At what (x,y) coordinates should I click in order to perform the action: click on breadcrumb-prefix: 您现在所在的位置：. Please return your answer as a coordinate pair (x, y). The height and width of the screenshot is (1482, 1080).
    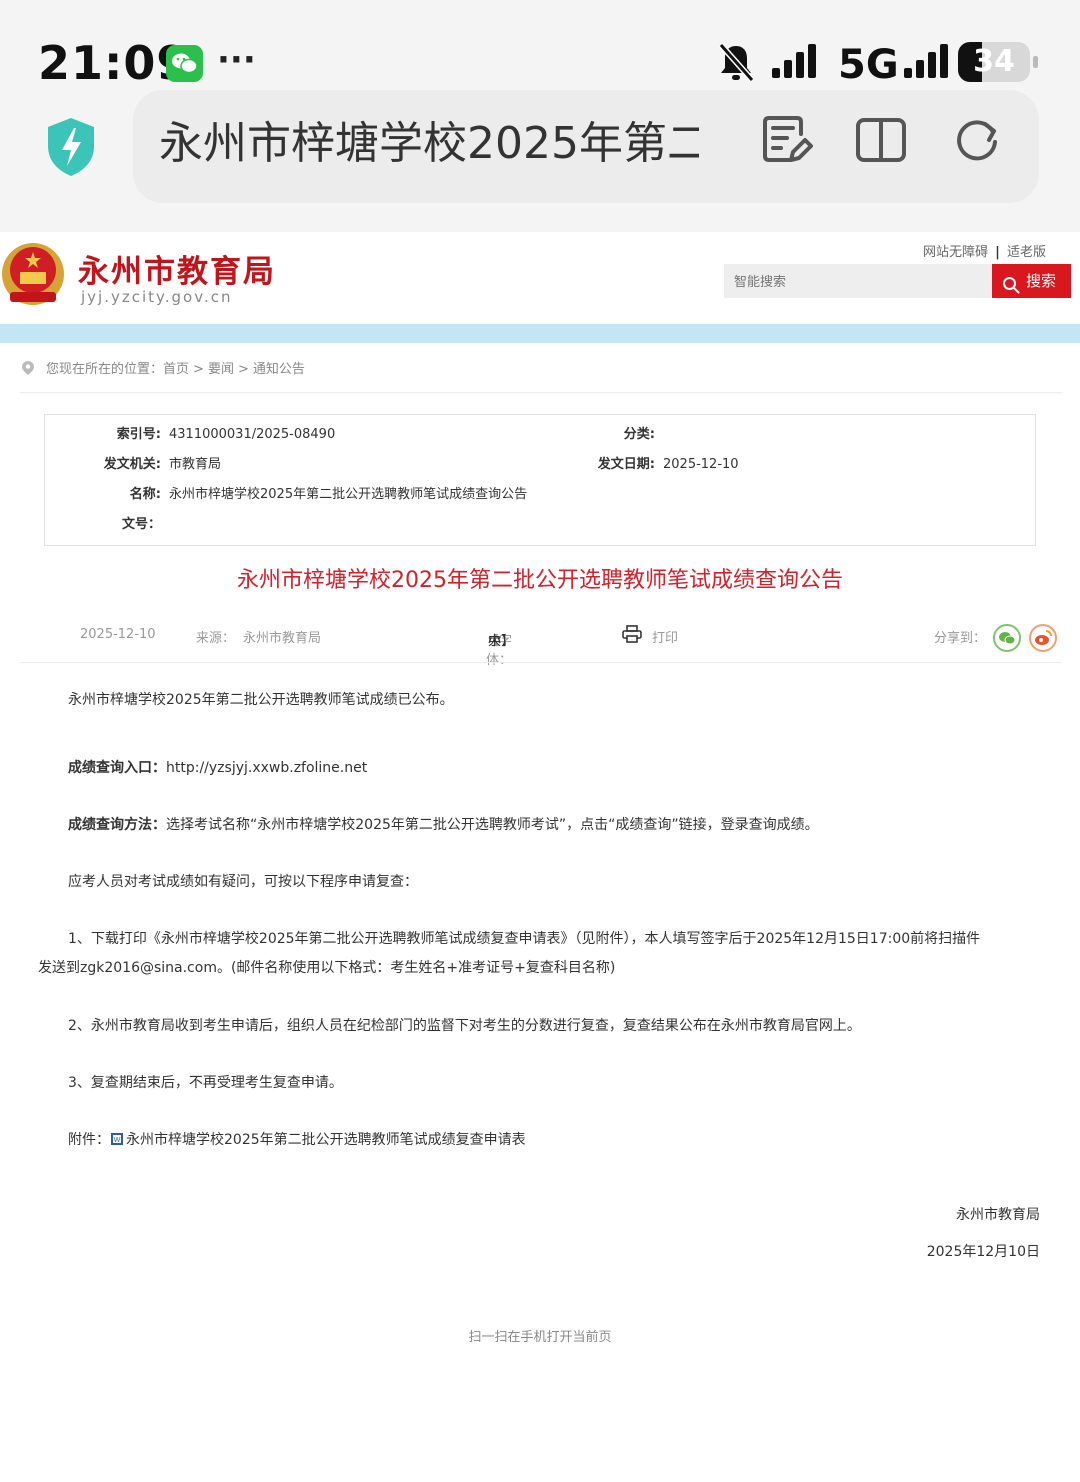
    Looking at the image, I should click on (105, 369).